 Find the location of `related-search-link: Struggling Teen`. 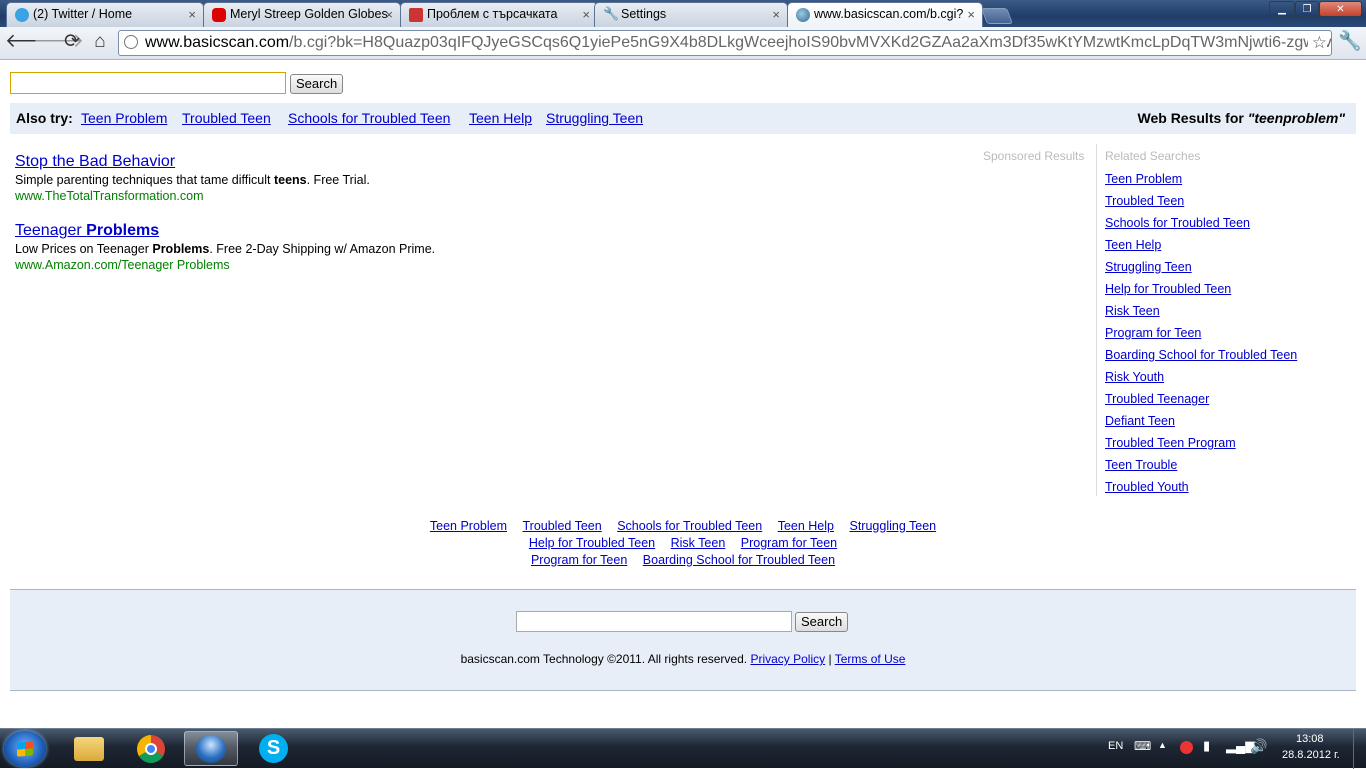

related-search-link: Struggling Teen is located at coordinates (1230, 267).